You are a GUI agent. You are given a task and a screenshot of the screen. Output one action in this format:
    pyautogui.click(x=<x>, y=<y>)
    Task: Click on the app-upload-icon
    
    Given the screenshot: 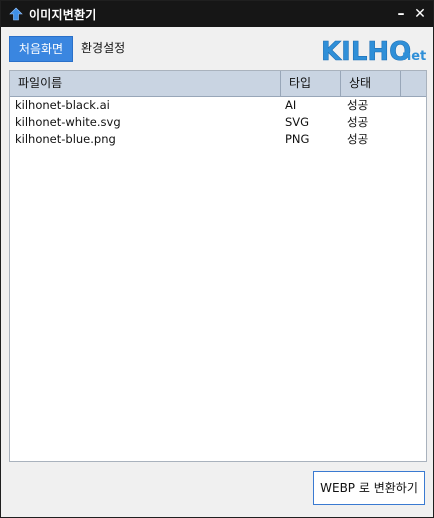 What is the action you would take?
    pyautogui.click(x=16, y=14)
    